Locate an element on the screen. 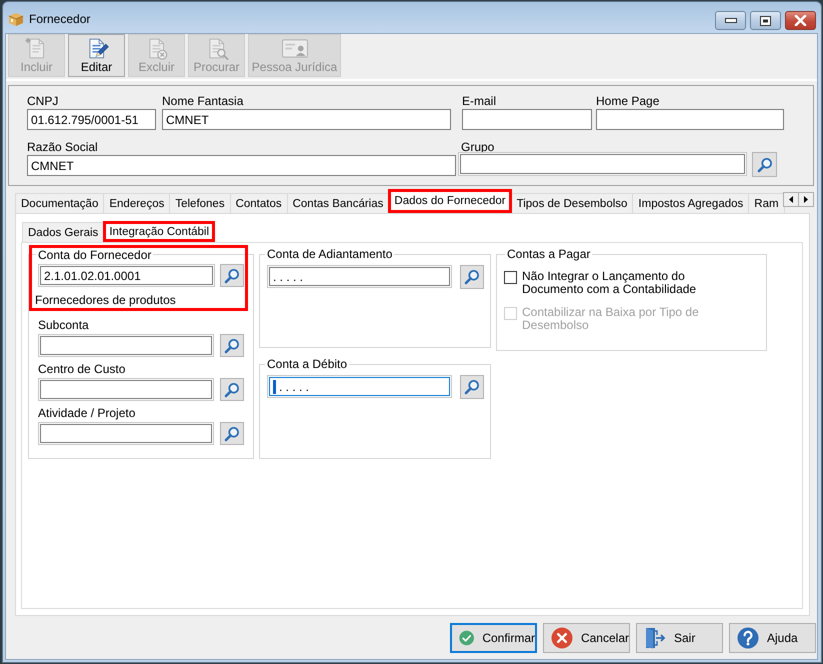  tab: Ram is located at coordinates (766, 203).